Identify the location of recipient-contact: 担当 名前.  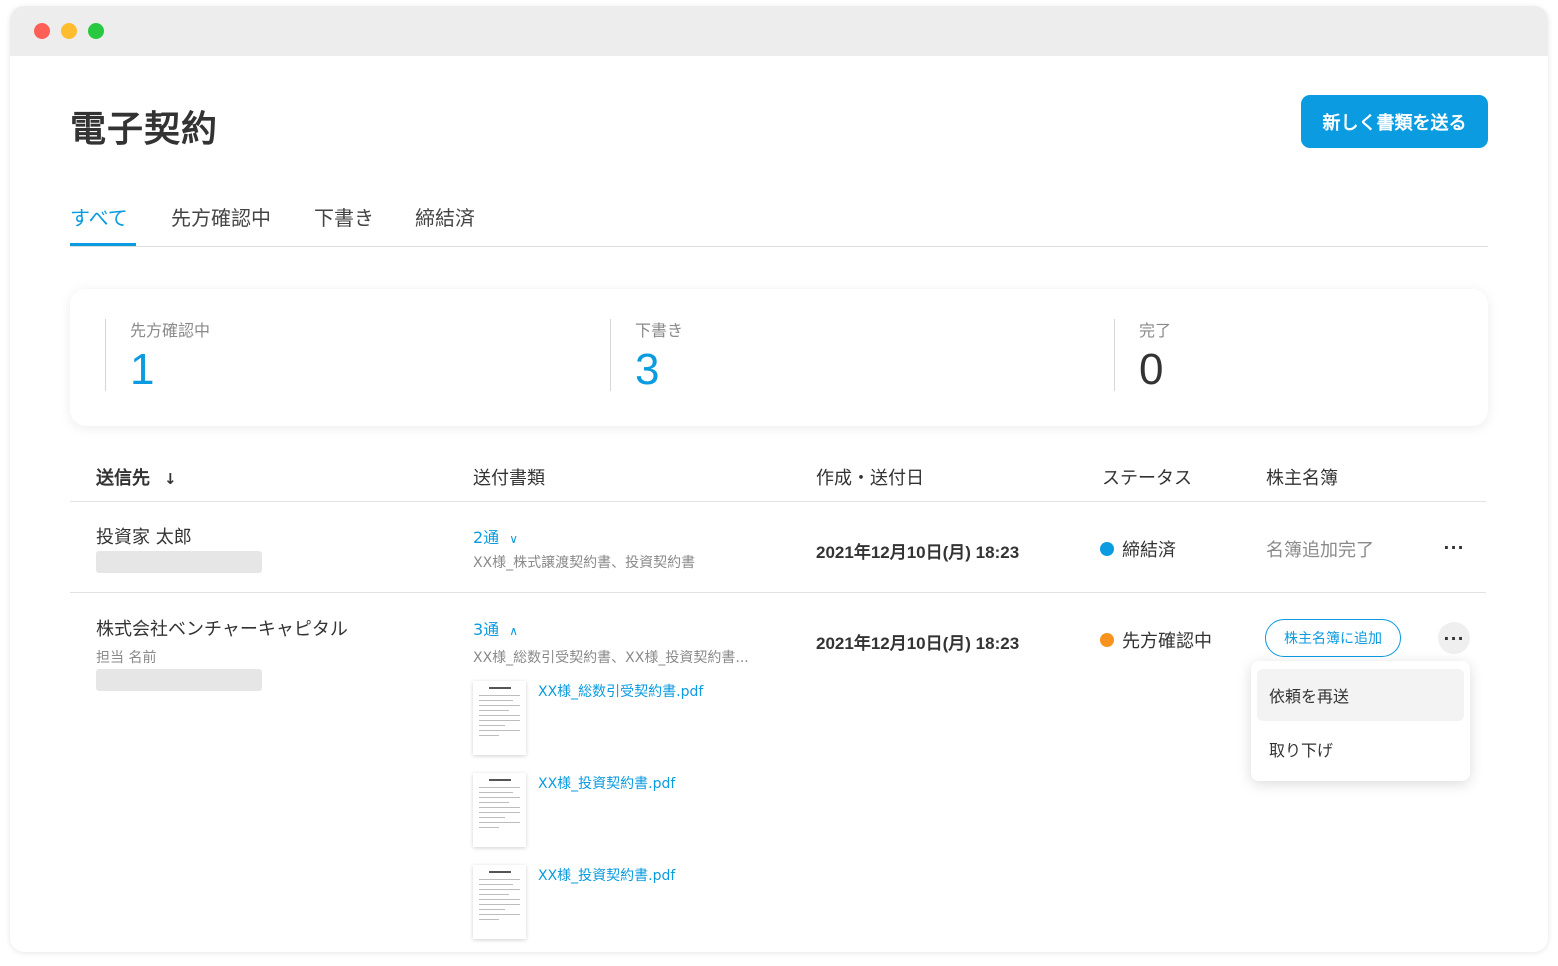
(126, 658).